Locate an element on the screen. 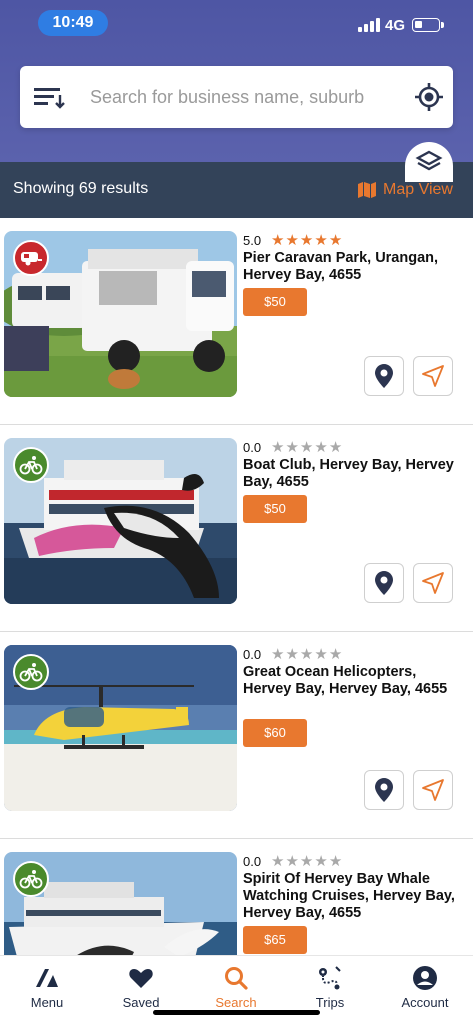 This screenshot has width=473, height=1024. nav-saved: Saved is located at coordinates (141, 987).